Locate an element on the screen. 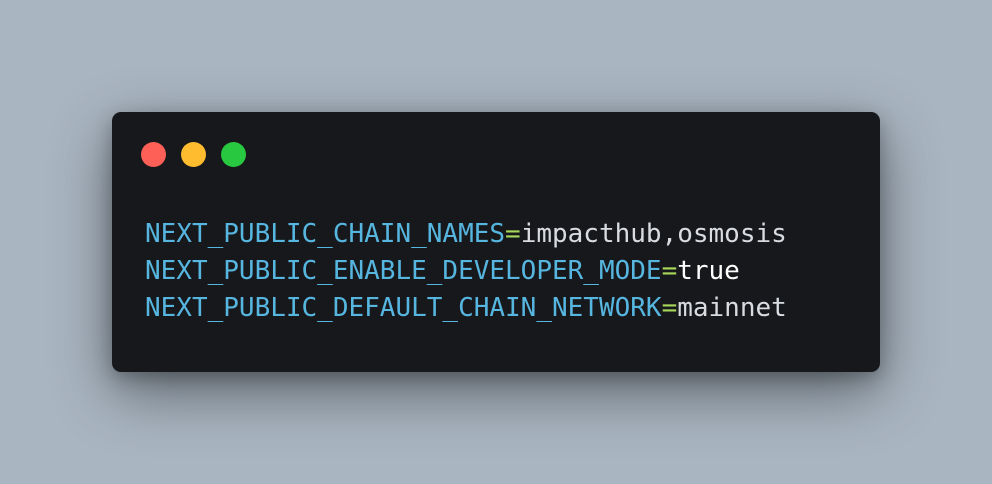  env-key: NEXT_PUBLIC_DEFAULT_CHAIN_NETWORK is located at coordinates (403, 308).